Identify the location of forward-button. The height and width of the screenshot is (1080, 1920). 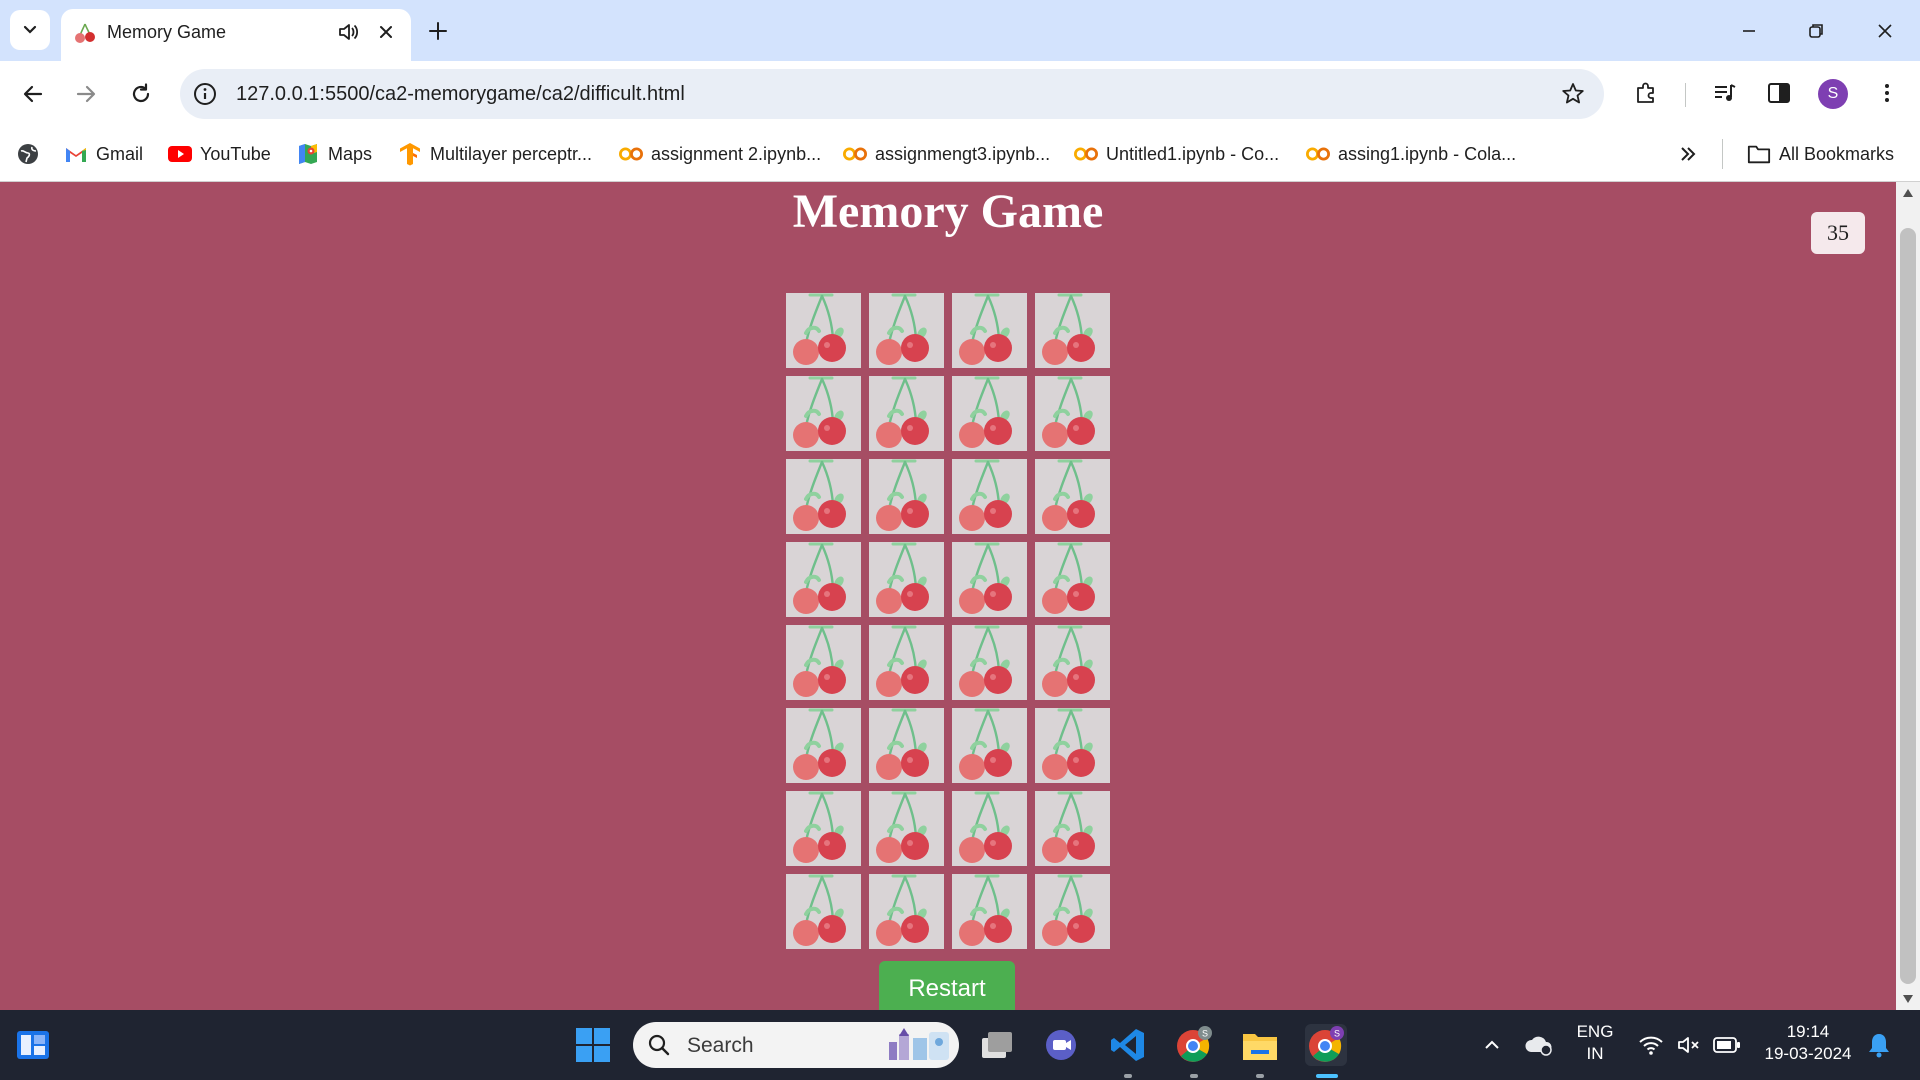
(86, 94).